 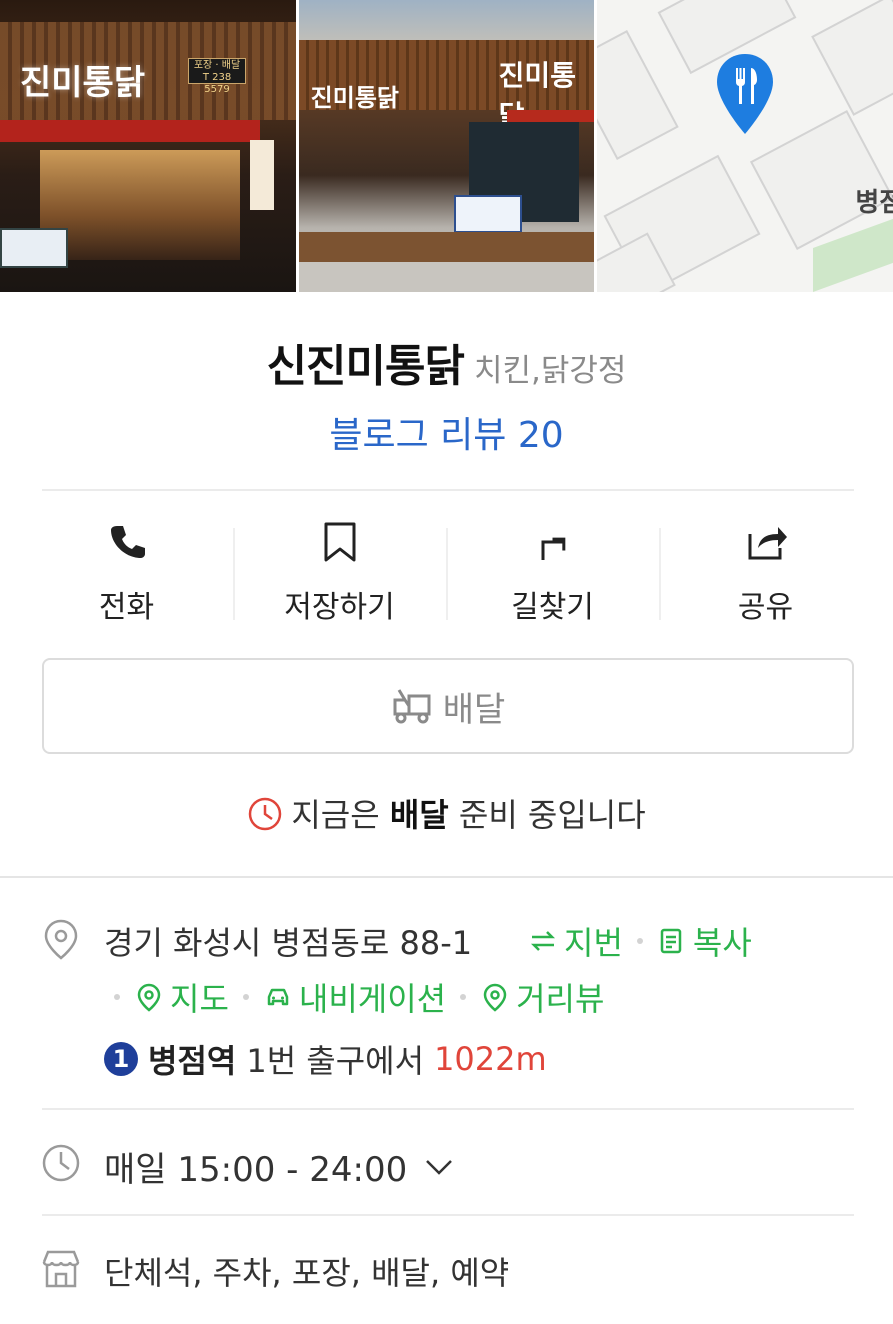 I want to click on share-label: 공유, so click(x=765, y=607).